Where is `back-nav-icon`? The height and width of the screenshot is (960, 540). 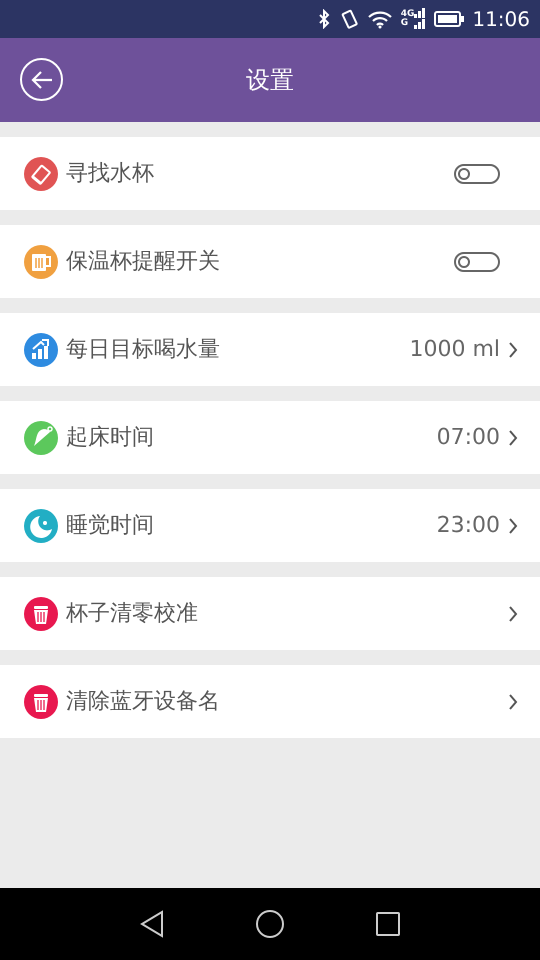
back-nav-icon is located at coordinates (152, 924).